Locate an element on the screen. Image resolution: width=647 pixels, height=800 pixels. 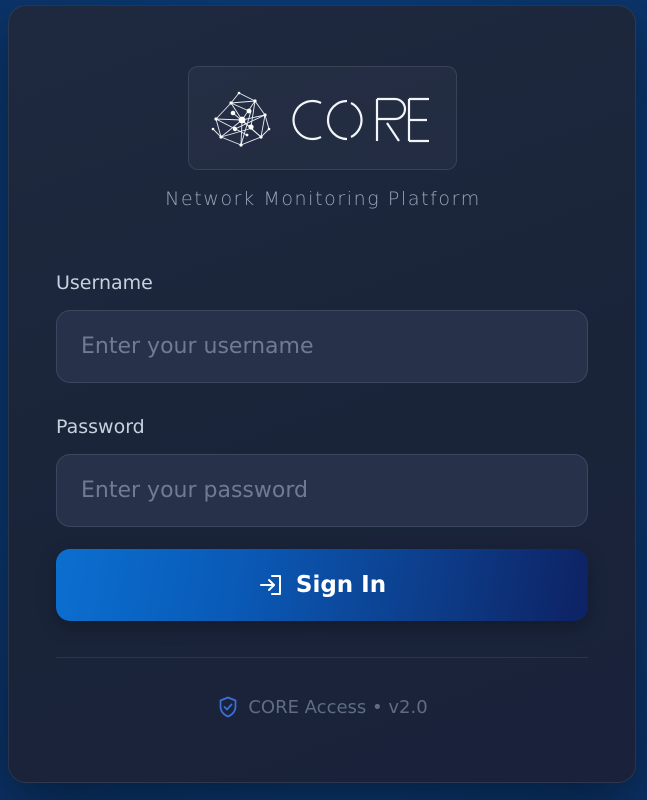
password-input is located at coordinates (322, 490).